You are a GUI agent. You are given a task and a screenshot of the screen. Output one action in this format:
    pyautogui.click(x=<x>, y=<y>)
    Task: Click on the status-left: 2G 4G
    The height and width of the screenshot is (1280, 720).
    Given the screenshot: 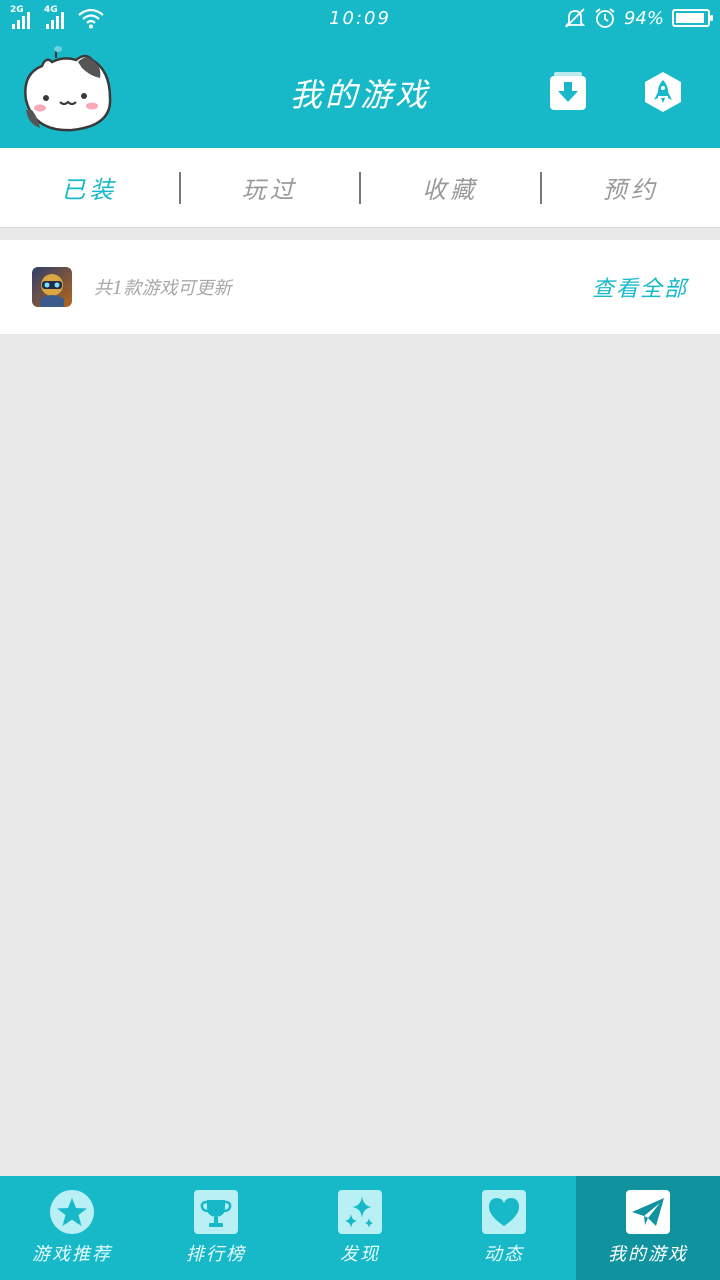 What is the action you would take?
    pyautogui.click(x=57, y=17)
    